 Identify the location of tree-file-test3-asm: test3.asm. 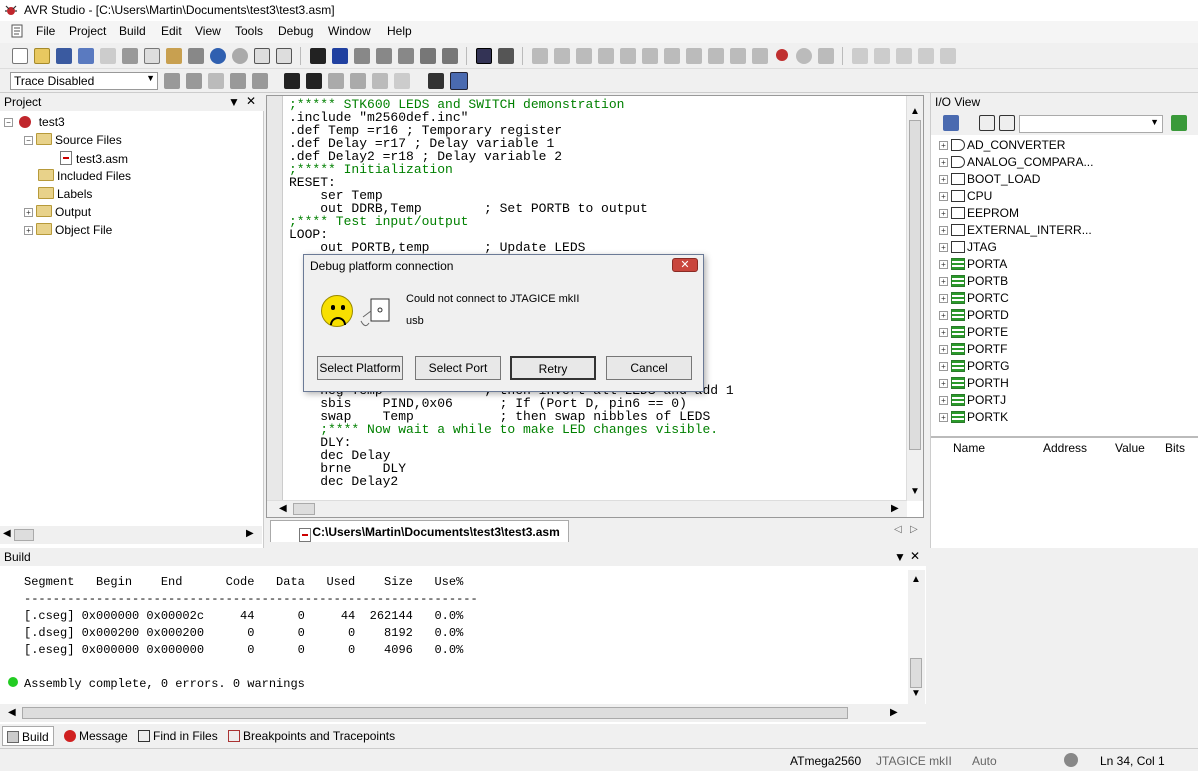
(94, 160).